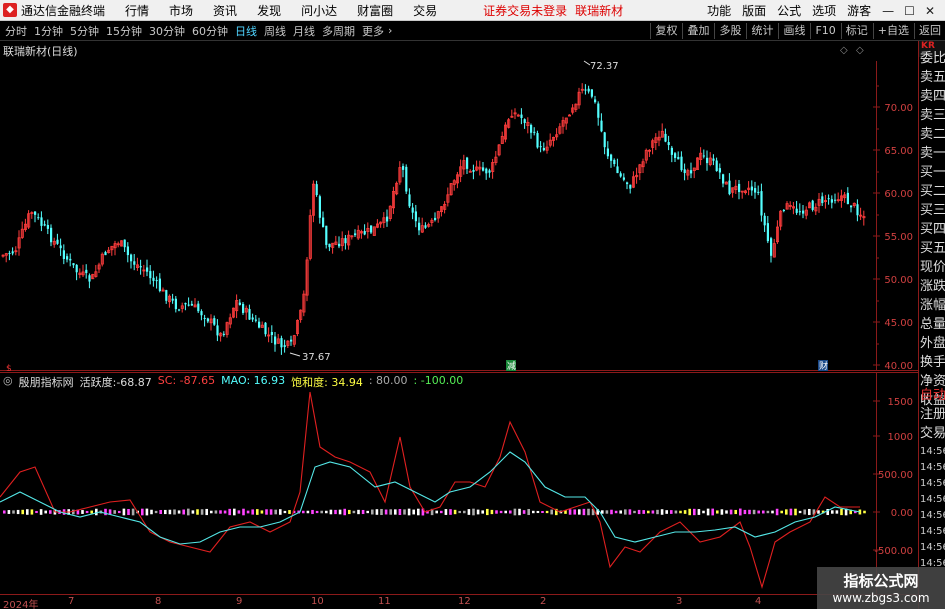 The height and width of the screenshot is (609, 945). I want to click on minimize-icon: —, so click(888, 11).